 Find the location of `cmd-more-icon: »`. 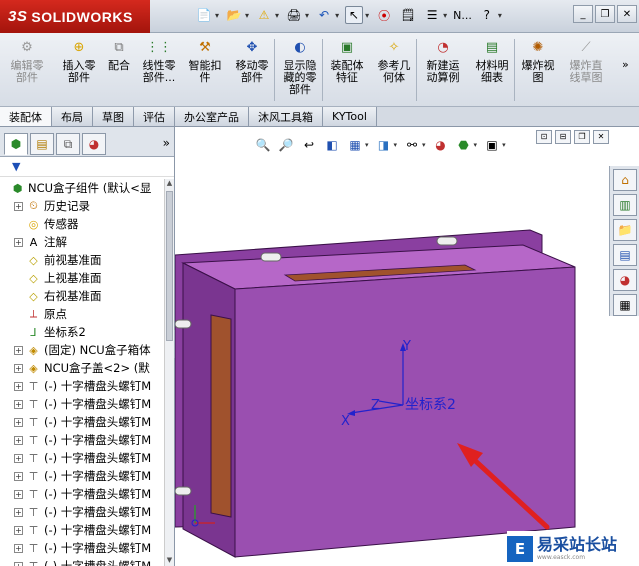

cmd-more-icon: » is located at coordinates (625, 65).